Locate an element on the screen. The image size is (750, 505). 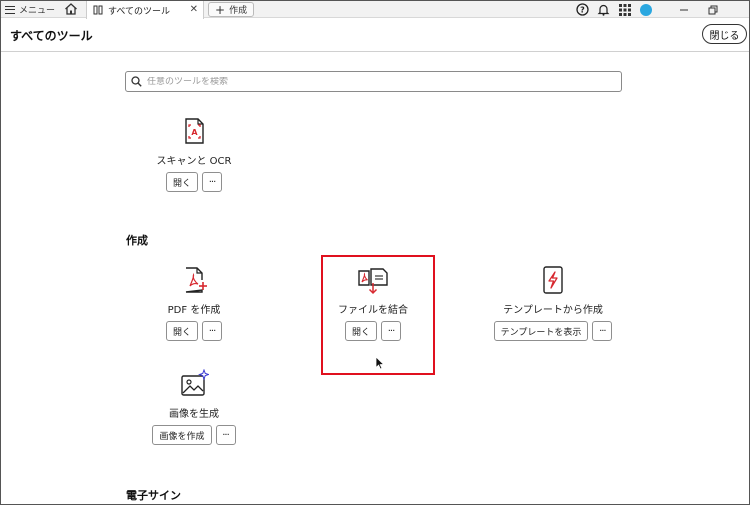
tab-all-tools: すべてのツール ✕ is located at coordinates (145, 10).